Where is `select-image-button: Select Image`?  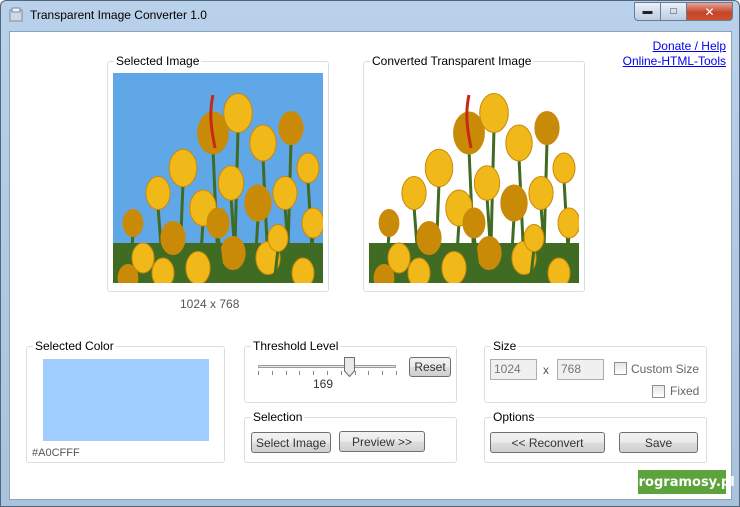
select-image-button: Select Image is located at coordinates (291, 442).